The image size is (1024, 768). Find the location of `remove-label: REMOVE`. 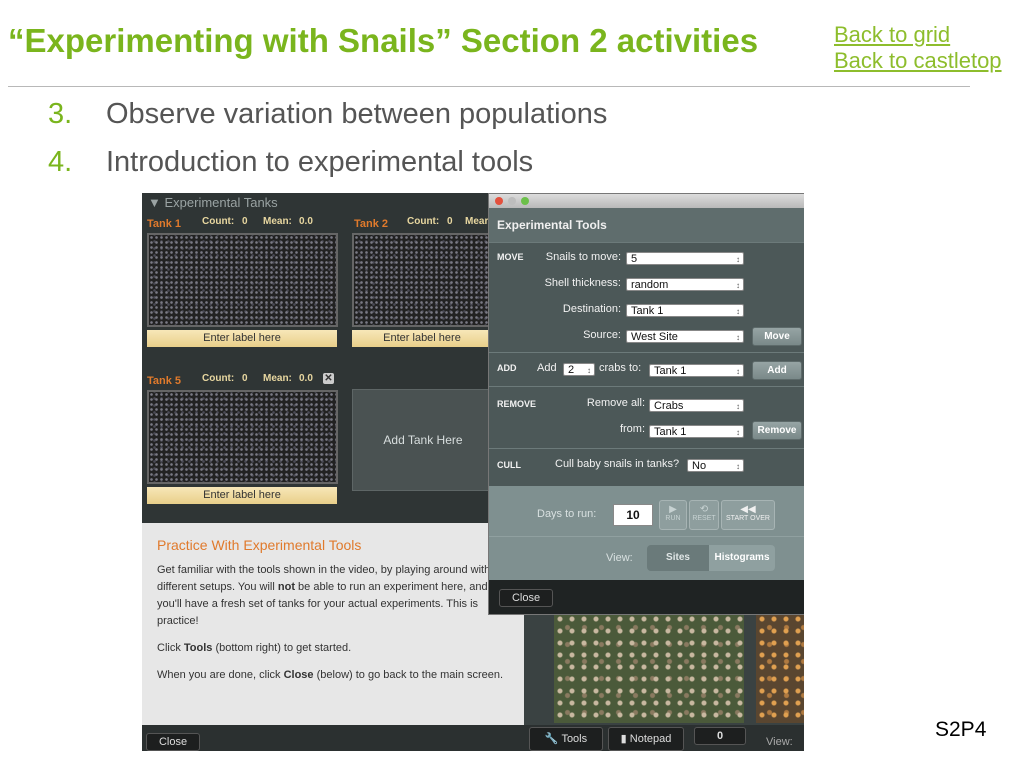

remove-label: REMOVE is located at coordinates (517, 404).